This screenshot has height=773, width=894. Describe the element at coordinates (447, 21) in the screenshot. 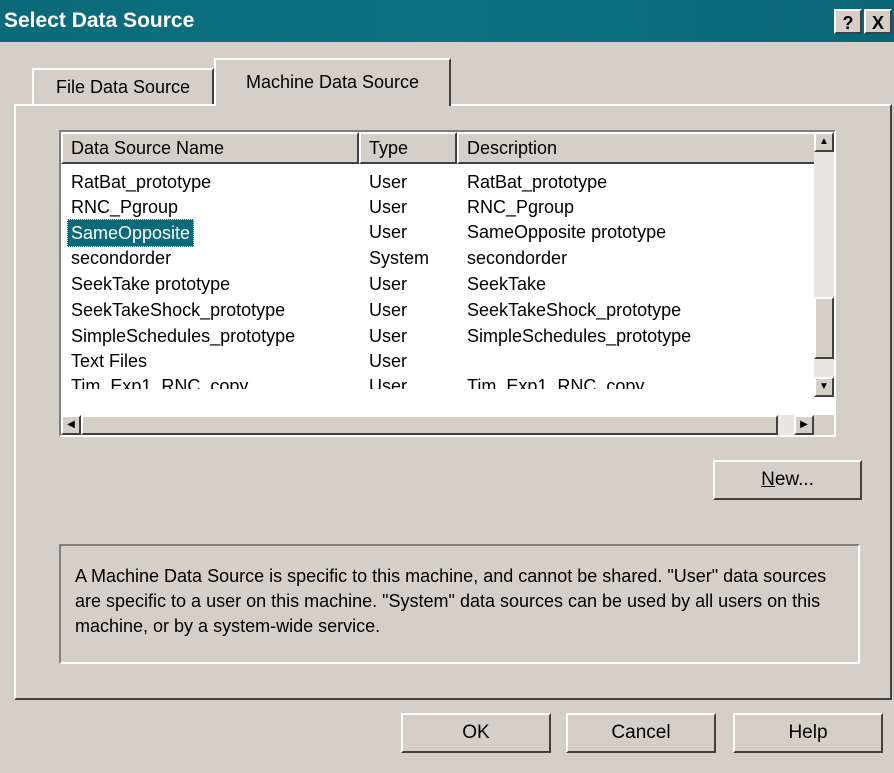

I see `title-bar: Select Data Source ? X` at that location.